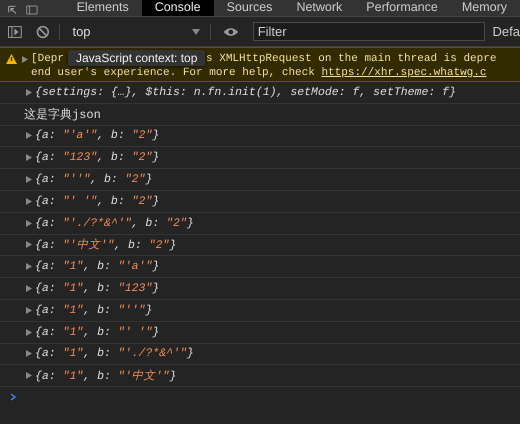 The width and height of the screenshot is (520, 424). Describe the element at coordinates (47, 59) in the screenshot. I see `warning-text: [Depr` at that location.